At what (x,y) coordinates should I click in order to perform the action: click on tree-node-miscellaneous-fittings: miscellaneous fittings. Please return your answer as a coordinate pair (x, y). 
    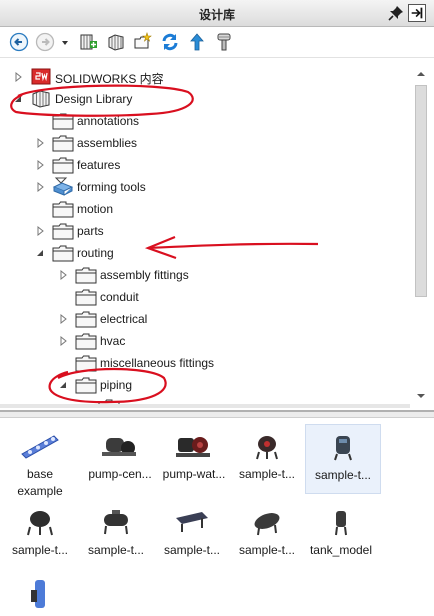
    Looking at the image, I should click on (155, 363).